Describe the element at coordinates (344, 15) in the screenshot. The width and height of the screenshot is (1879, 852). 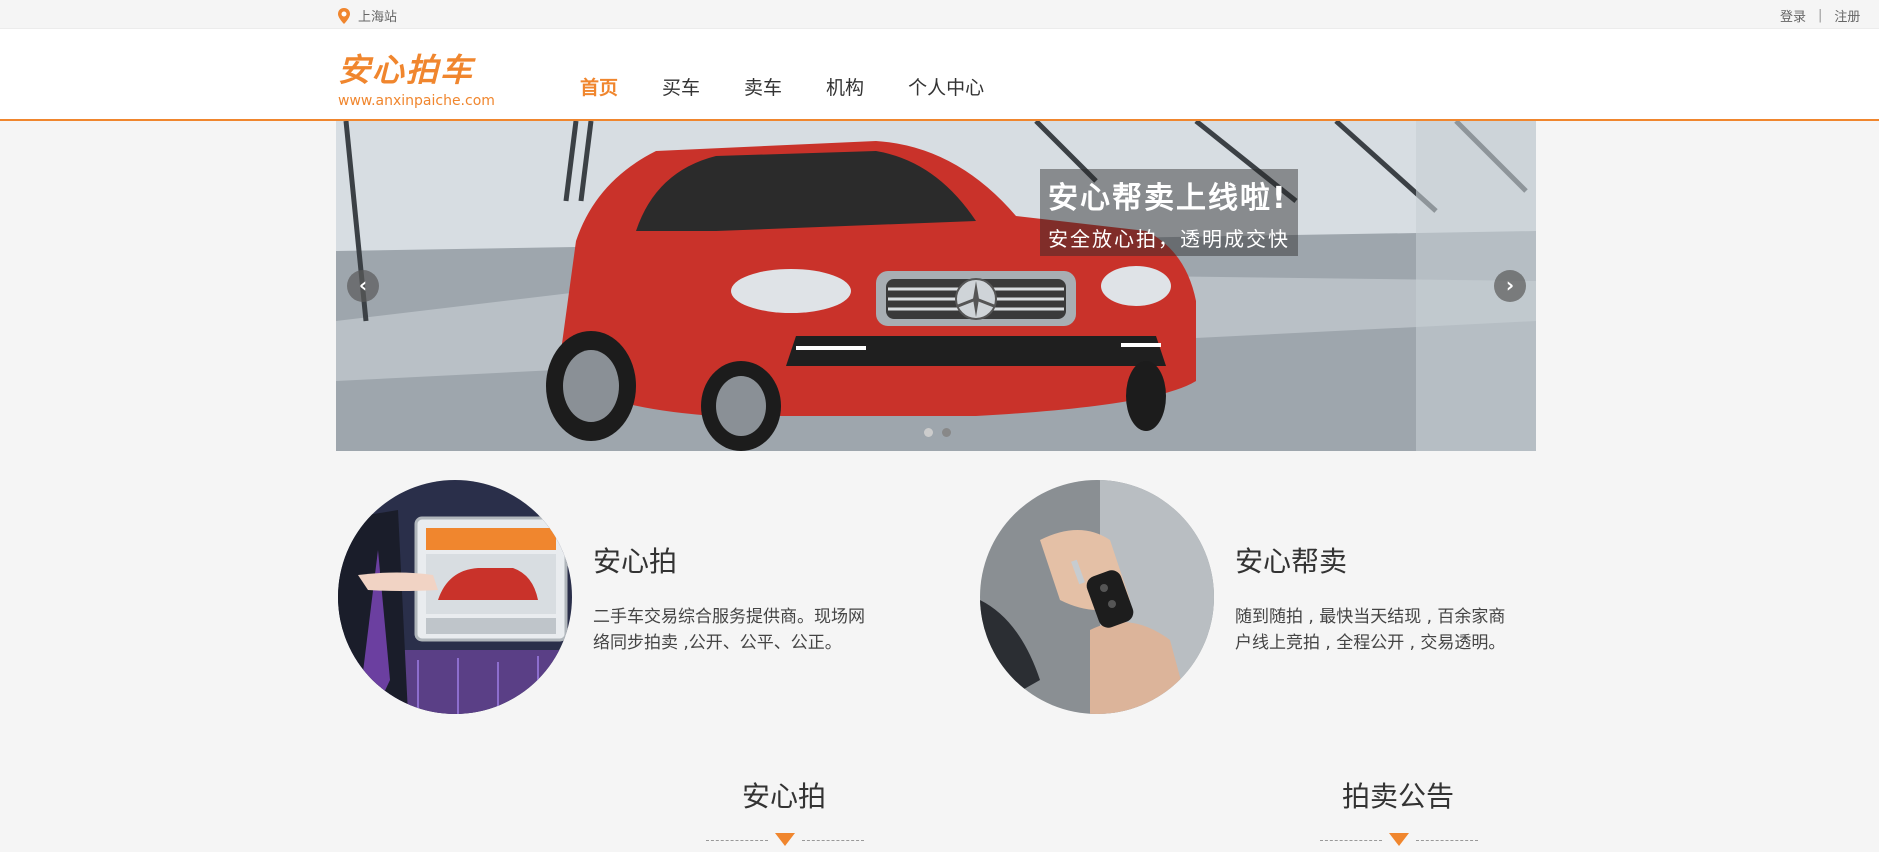
I see `location-pin-icon` at that location.